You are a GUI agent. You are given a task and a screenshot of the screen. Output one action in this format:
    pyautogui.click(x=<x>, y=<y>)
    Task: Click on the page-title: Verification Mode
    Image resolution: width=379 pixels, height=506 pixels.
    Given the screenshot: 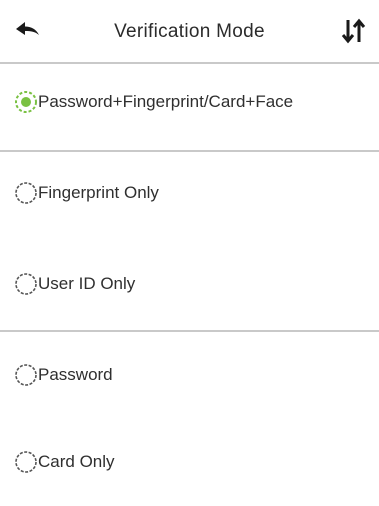 What is the action you would take?
    pyautogui.click(x=189, y=31)
    